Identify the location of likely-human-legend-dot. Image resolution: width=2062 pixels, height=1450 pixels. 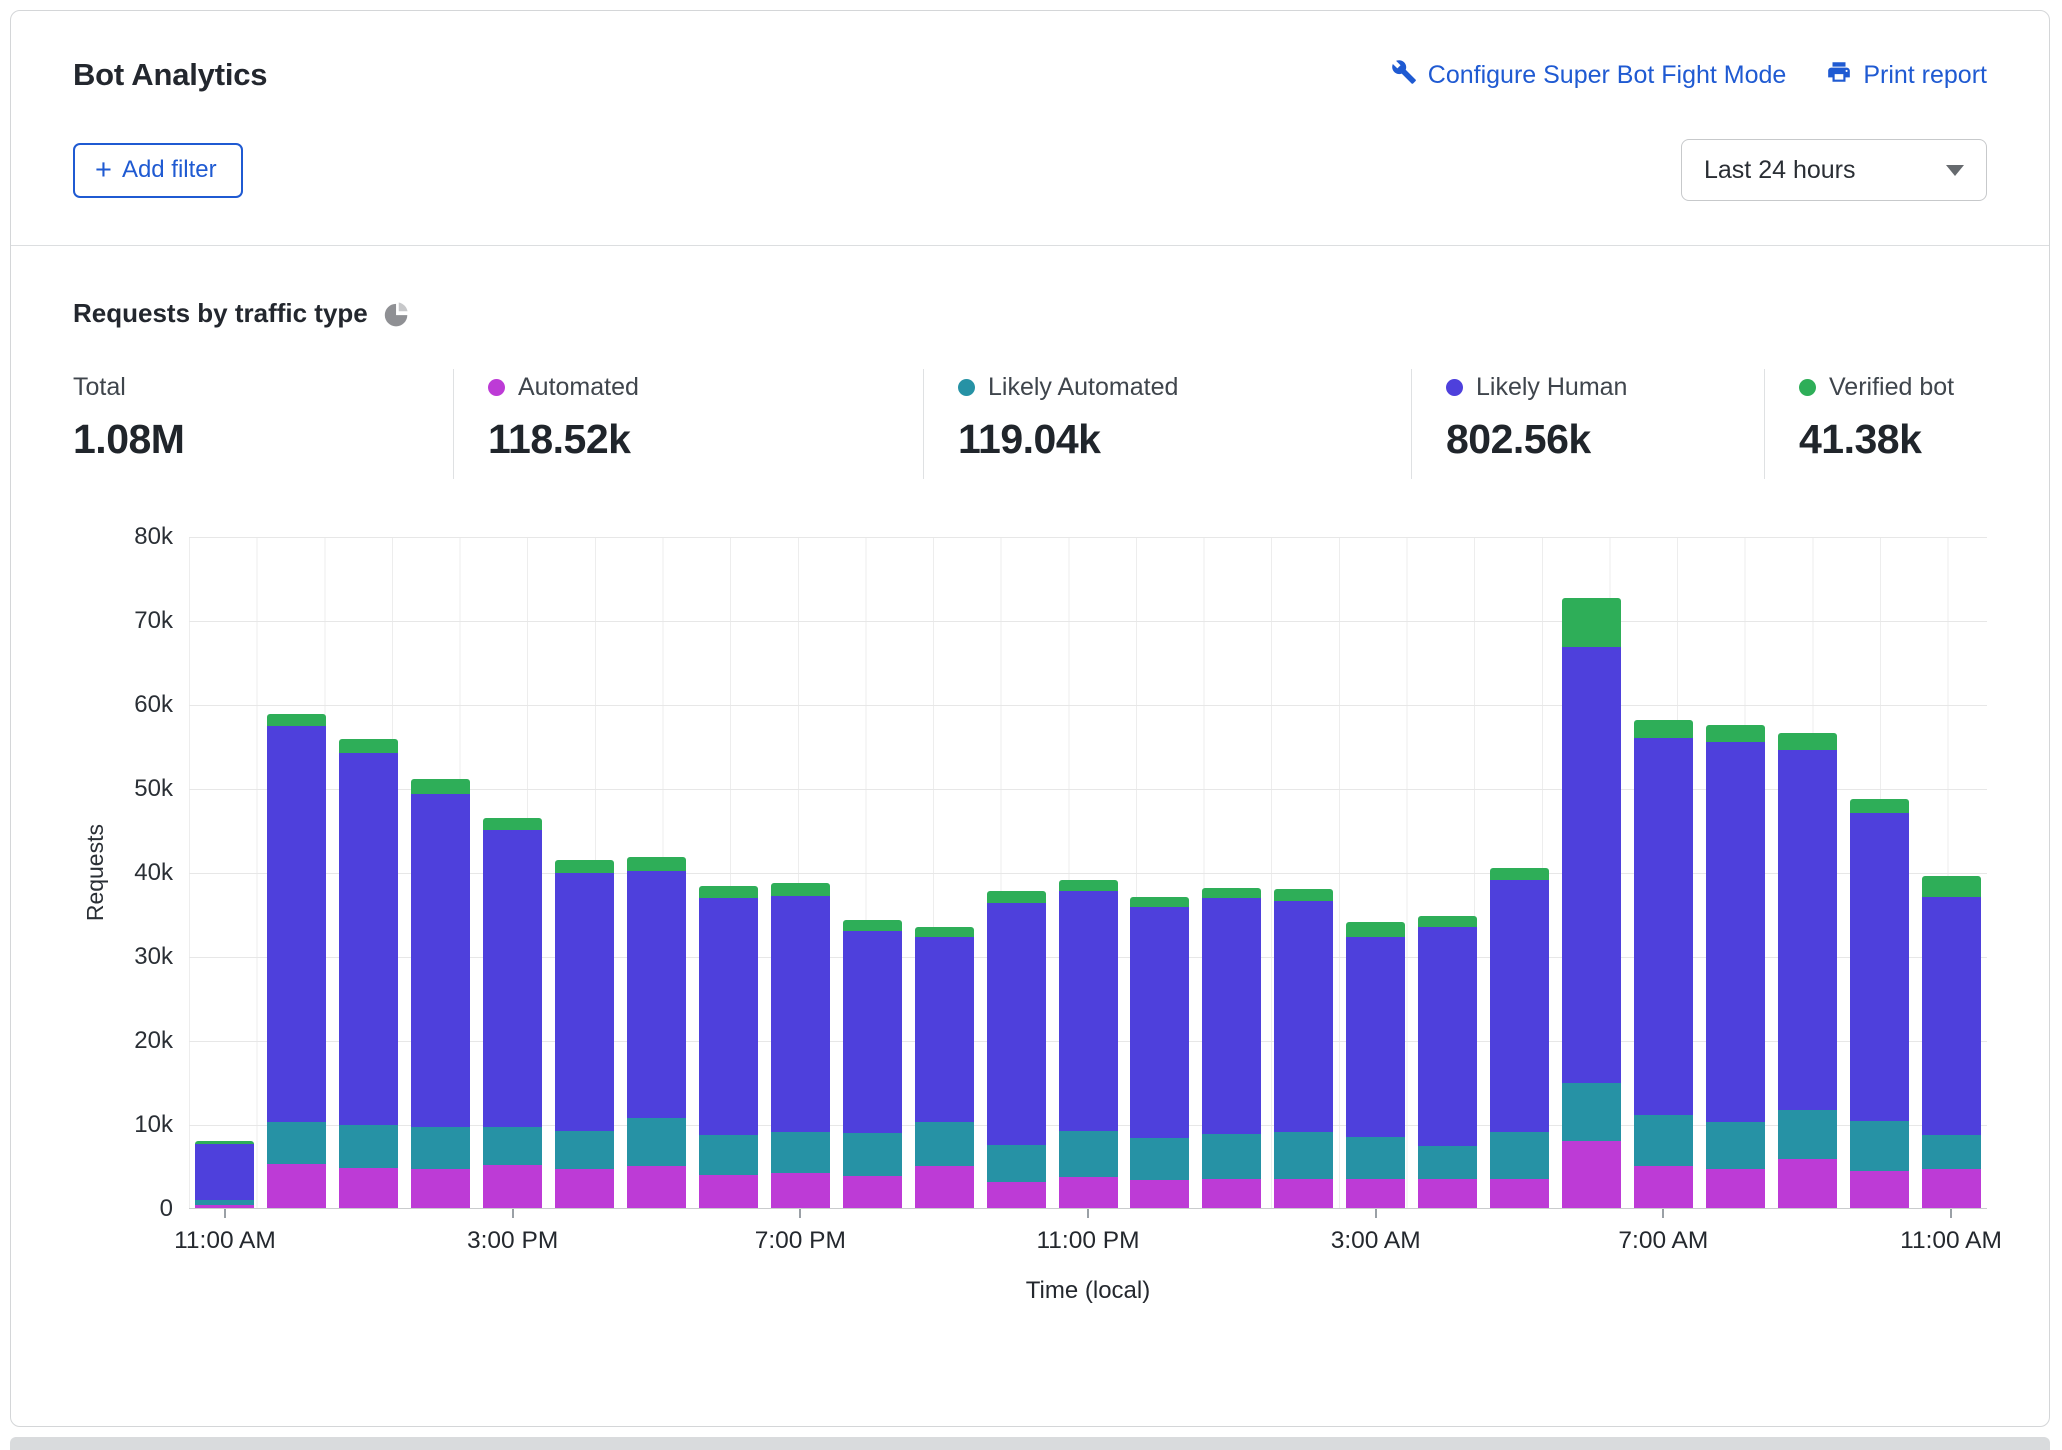
(1454, 387).